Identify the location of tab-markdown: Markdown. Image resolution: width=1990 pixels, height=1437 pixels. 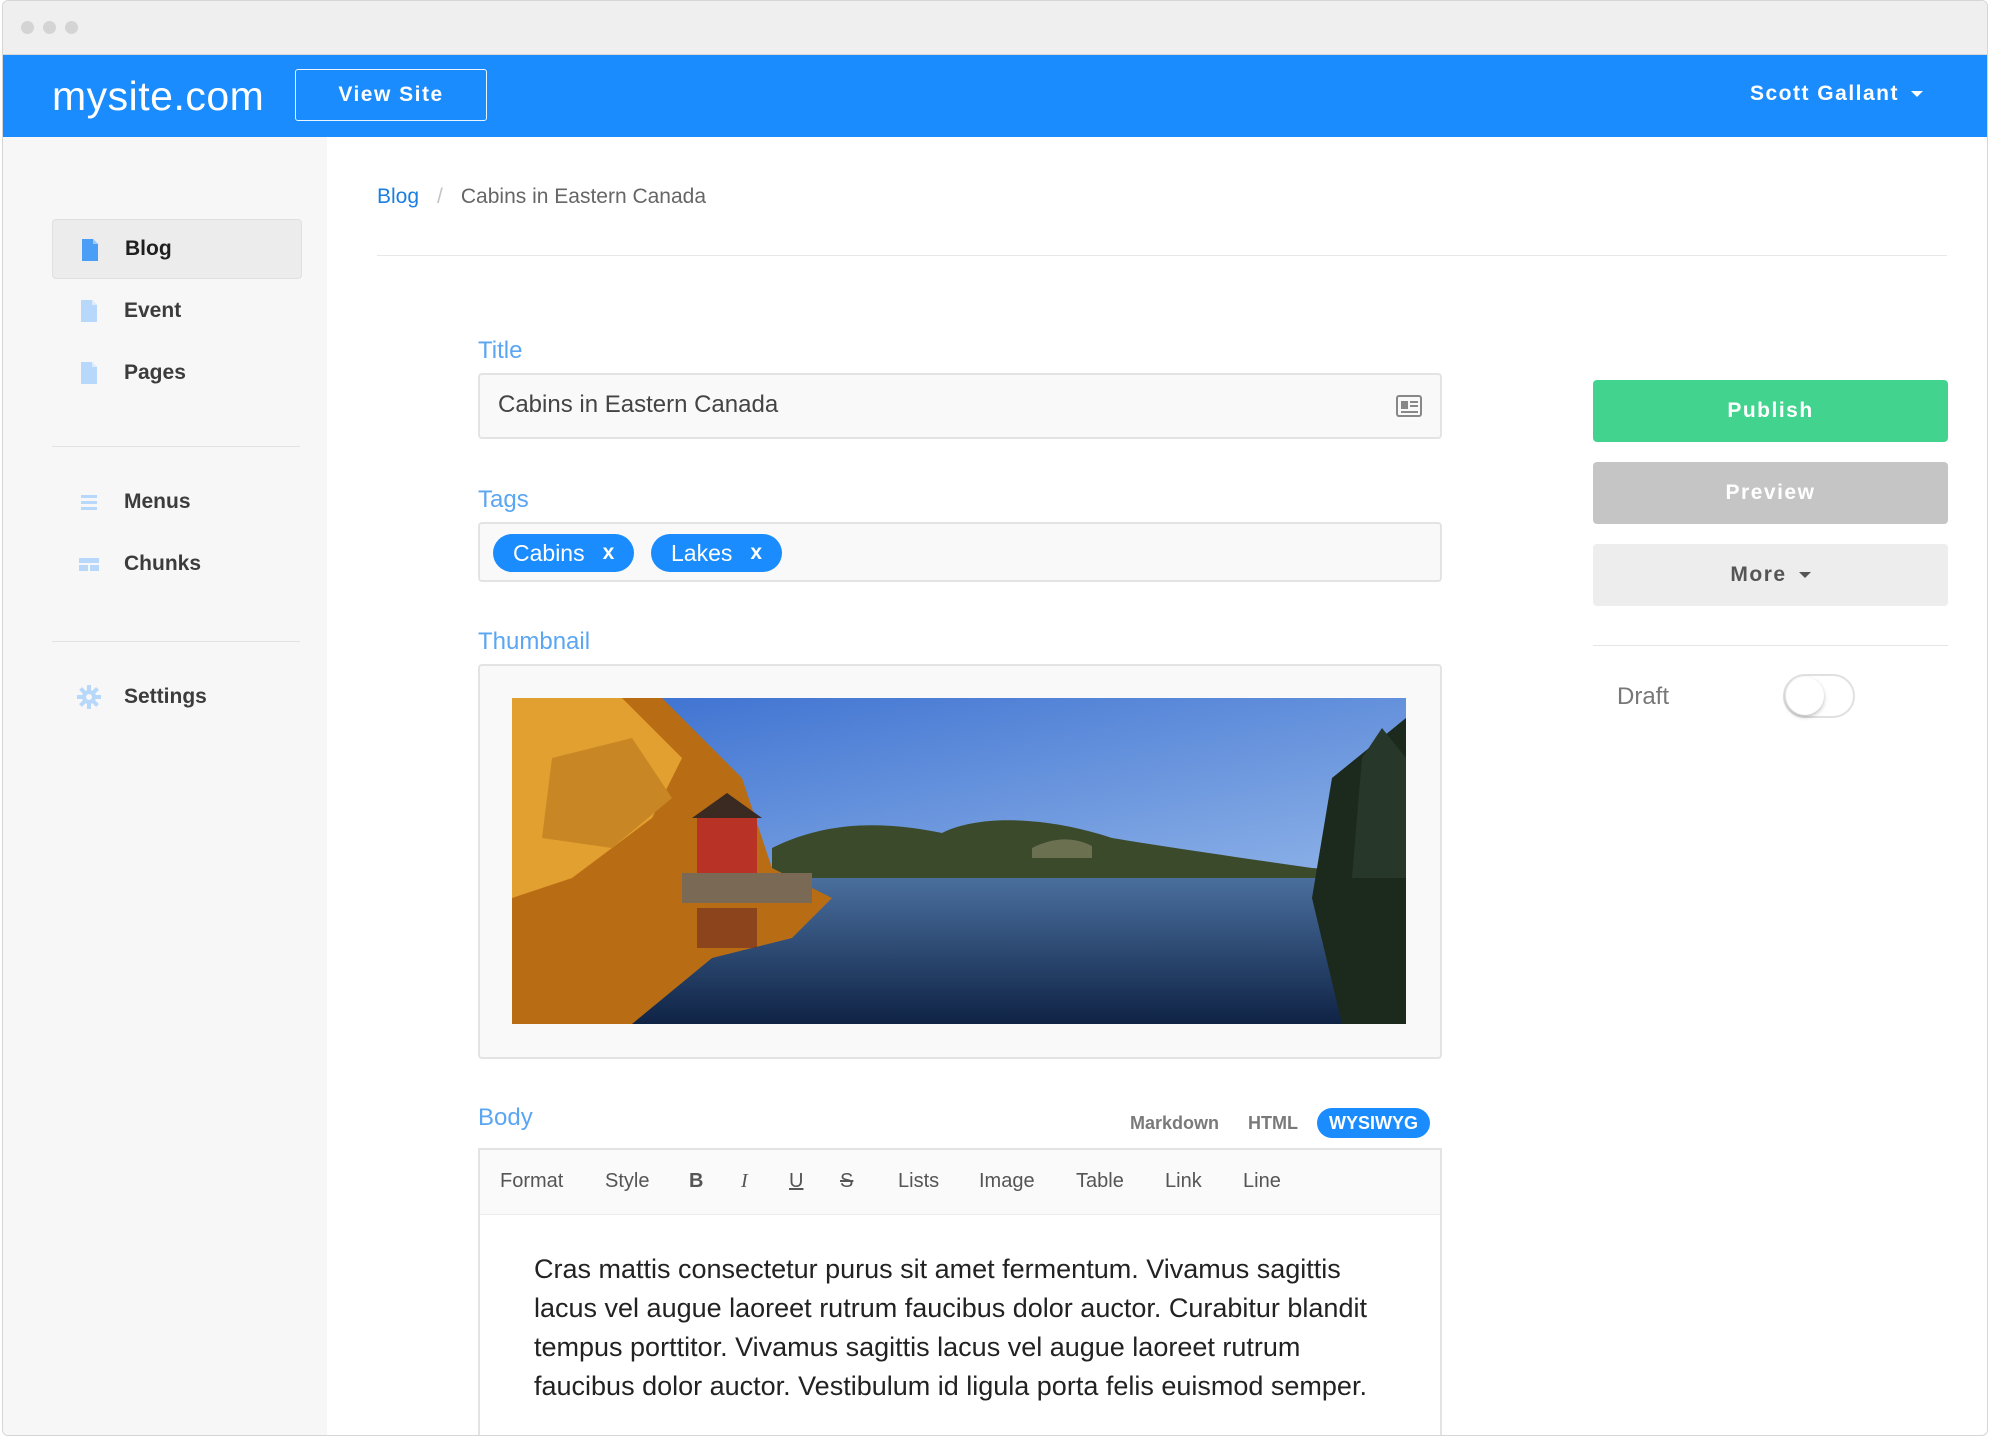
(1174, 1123).